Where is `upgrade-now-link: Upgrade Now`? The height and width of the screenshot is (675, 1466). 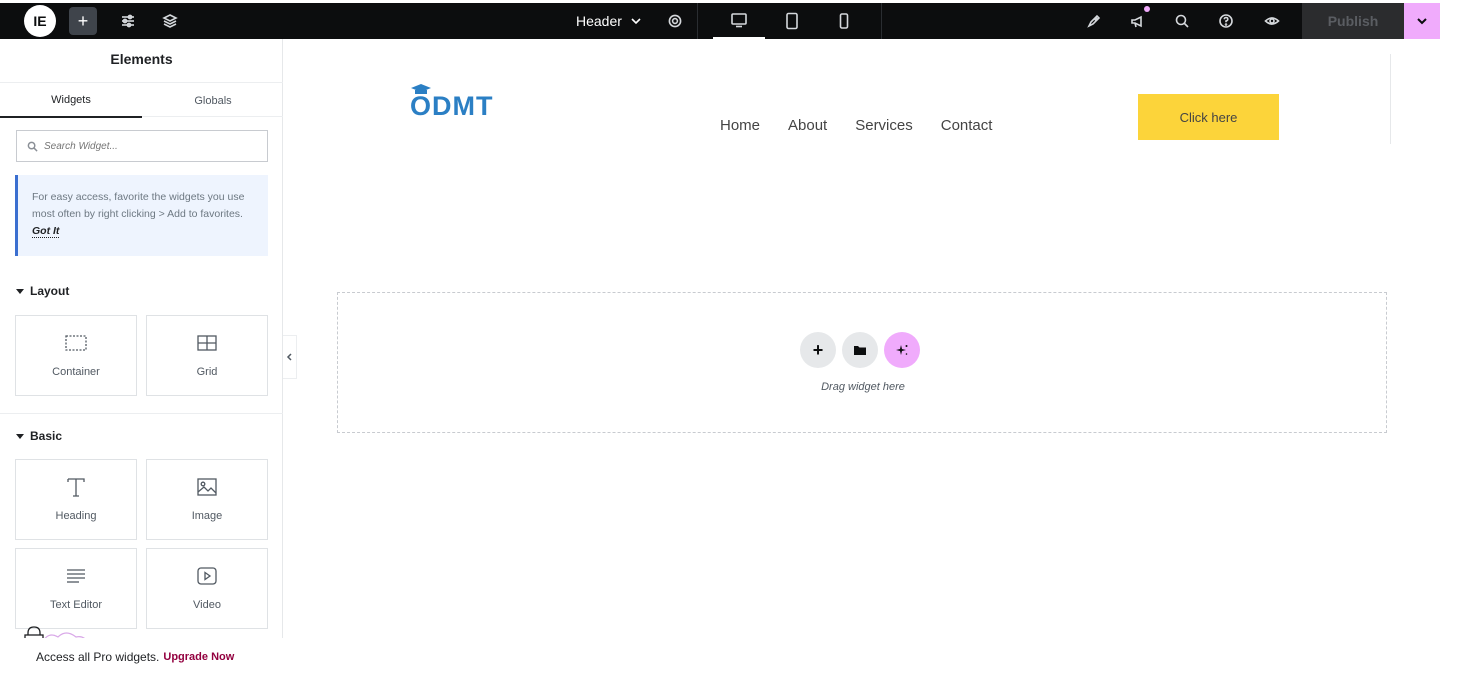
upgrade-now-link: Upgrade Now is located at coordinates (198, 657).